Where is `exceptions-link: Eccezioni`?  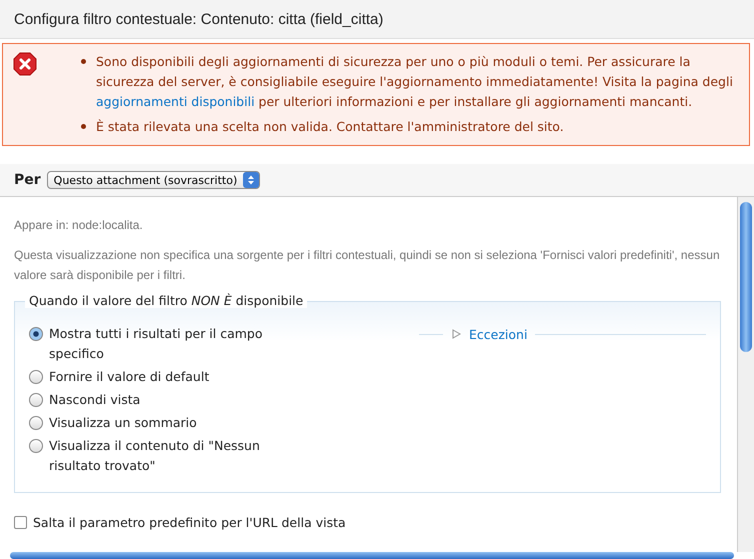
exceptions-link: Eccezioni is located at coordinates (498, 334).